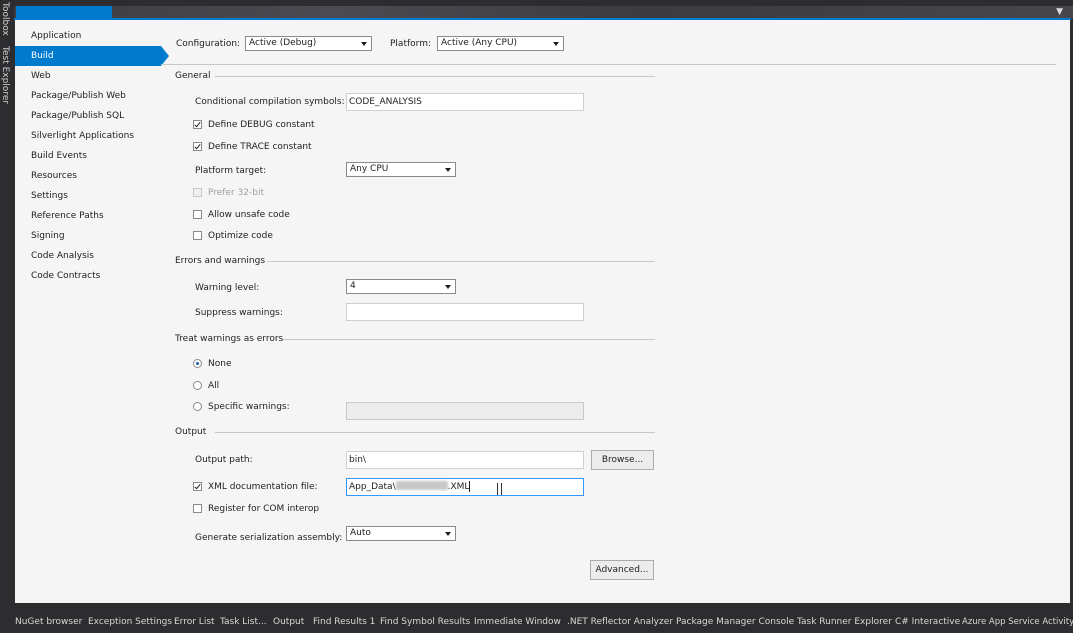 Image resolution: width=1073 pixels, height=633 pixels. Describe the element at coordinates (425, 622) in the screenshot. I see `tab-find-symbol-results: Find Symbol Results` at that location.